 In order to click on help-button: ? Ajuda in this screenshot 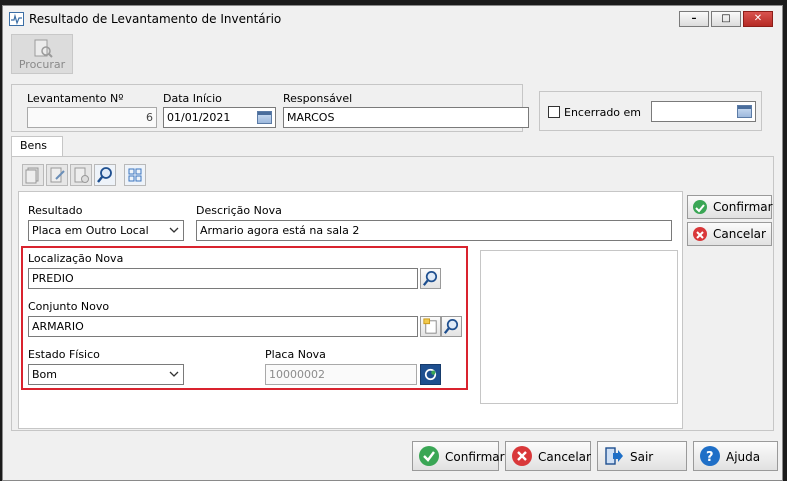, I will do `click(735, 456)`.